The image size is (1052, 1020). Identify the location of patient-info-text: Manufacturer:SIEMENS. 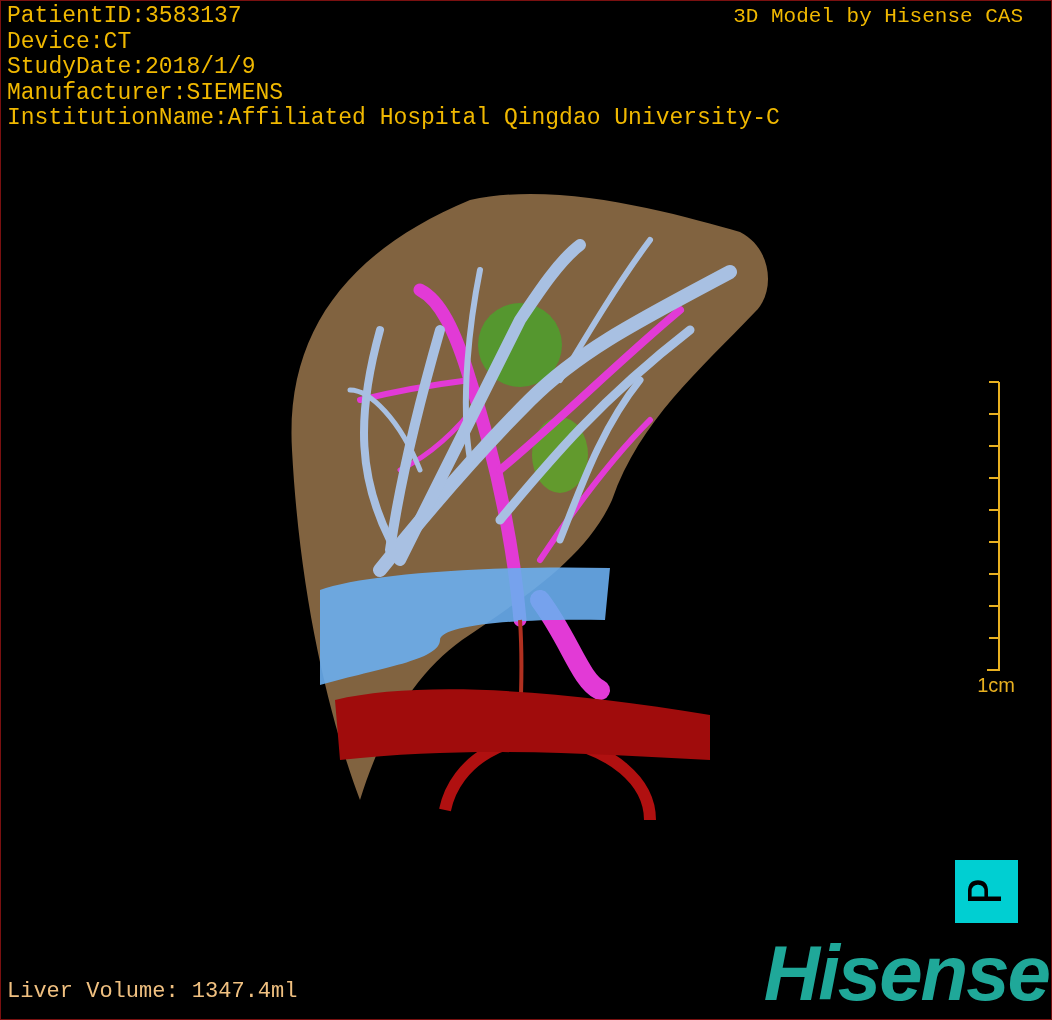
(145, 93).